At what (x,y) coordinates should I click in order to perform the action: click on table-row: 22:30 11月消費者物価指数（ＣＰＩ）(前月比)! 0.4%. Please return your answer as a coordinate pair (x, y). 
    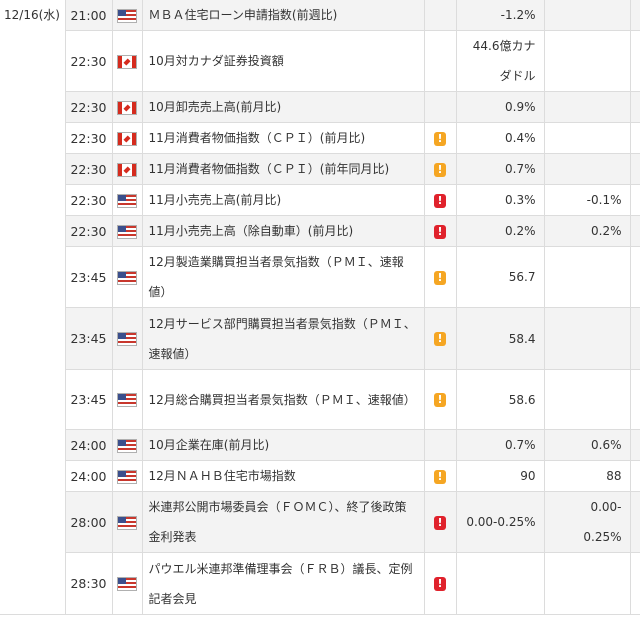
    Looking at the image, I should click on (320, 138).